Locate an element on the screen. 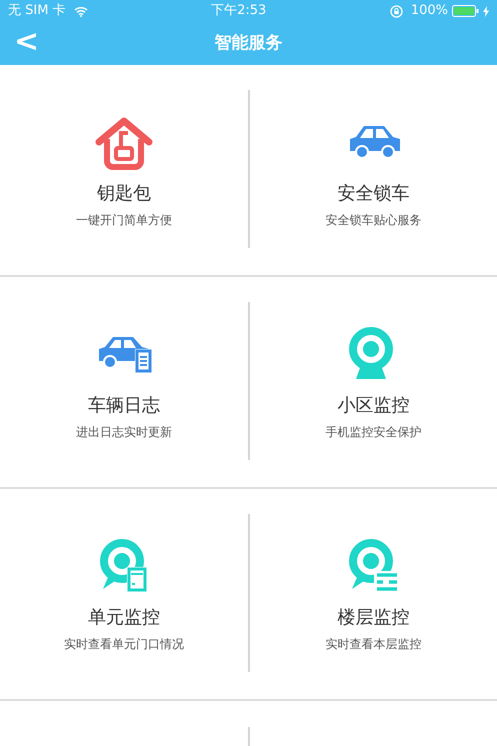  rotation-lock-icon is located at coordinates (396, 11).